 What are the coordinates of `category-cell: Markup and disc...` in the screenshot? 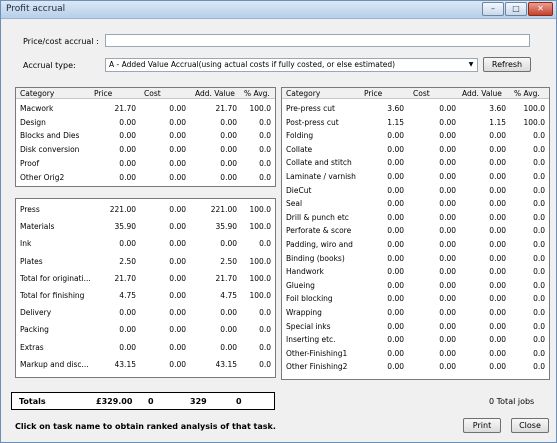 It's located at (55, 364).